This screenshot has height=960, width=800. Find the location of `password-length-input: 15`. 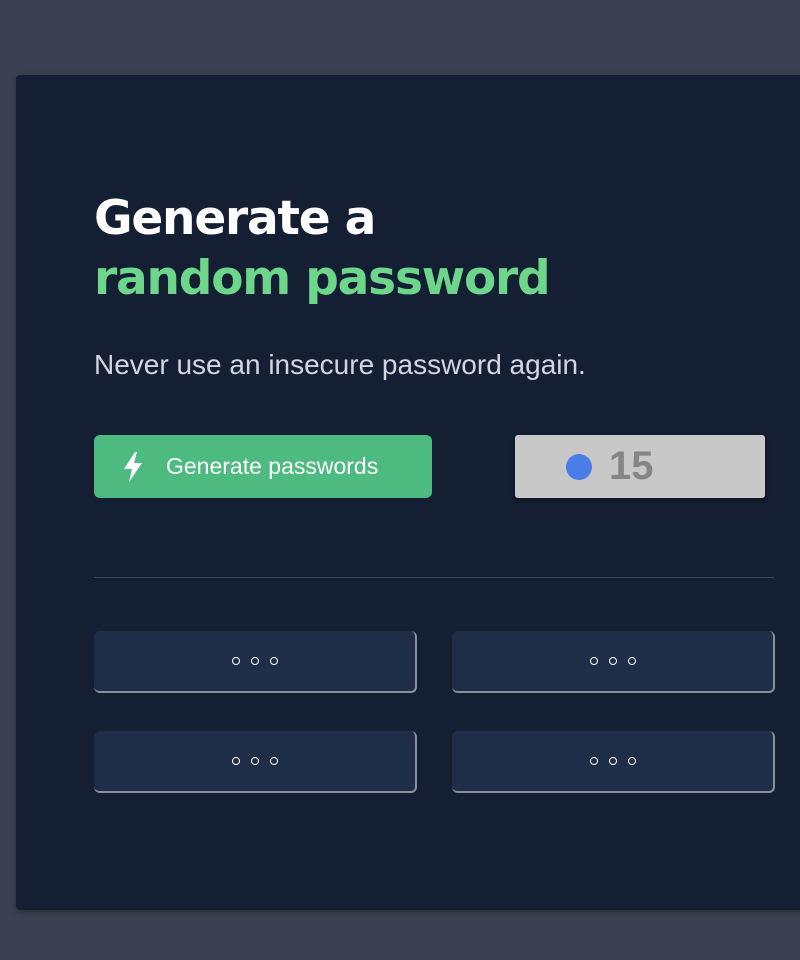

password-length-input: 15 is located at coordinates (640, 466).